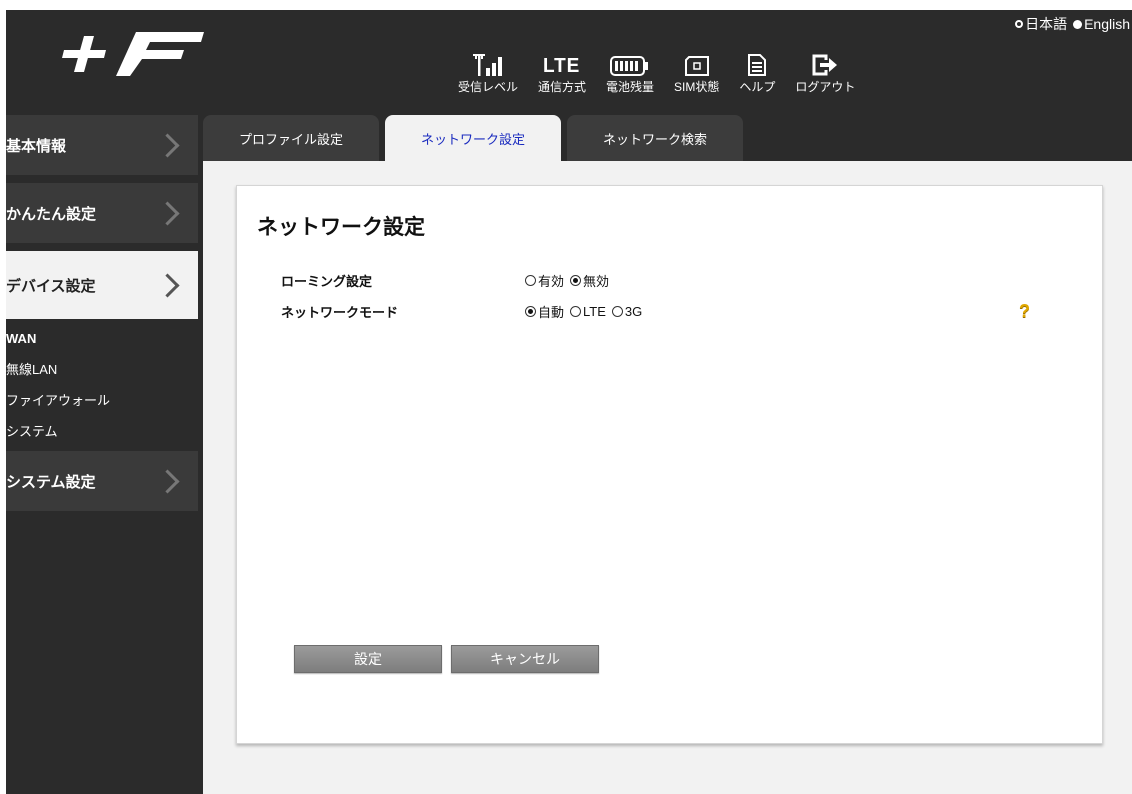  I want to click on logout-label: ログアウト, so click(825, 87).